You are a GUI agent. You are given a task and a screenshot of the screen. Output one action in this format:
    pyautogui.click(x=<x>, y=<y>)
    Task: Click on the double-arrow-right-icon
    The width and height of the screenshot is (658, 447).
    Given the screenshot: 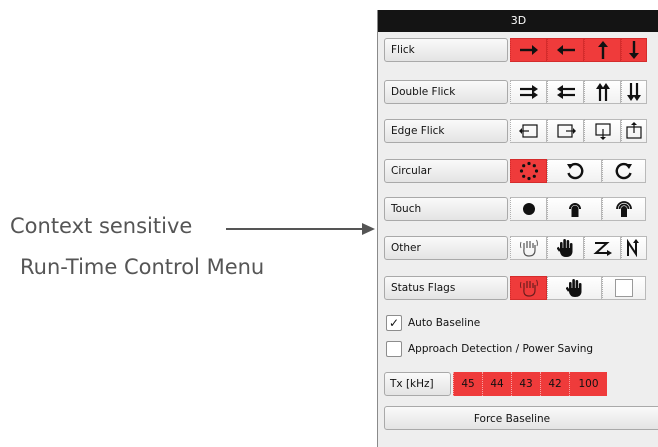 What is the action you would take?
    pyautogui.click(x=528, y=92)
    